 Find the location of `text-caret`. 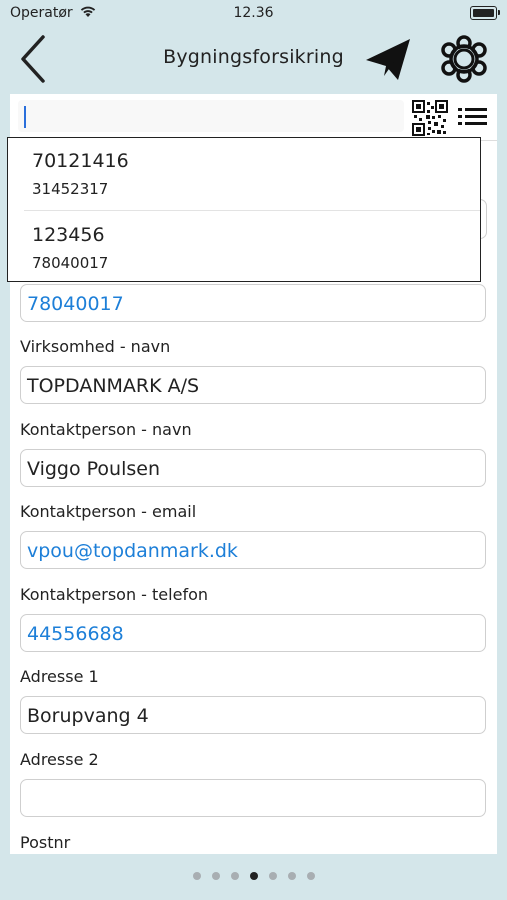

text-caret is located at coordinates (25, 117).